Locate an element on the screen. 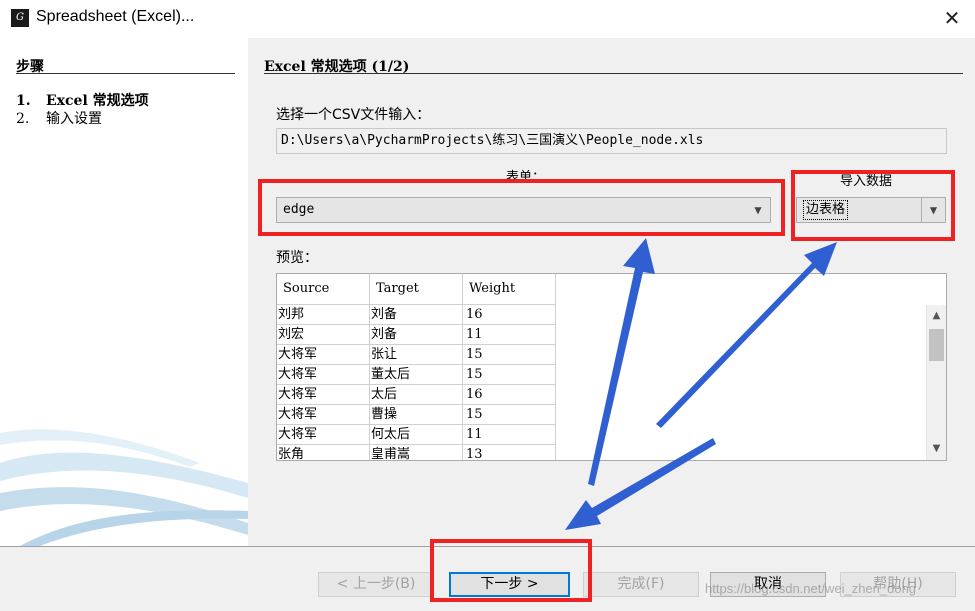 This screenshot has width=975, height=611. vertical-scrollbar: ▲ ▼ is located at coordinates (936, 382).